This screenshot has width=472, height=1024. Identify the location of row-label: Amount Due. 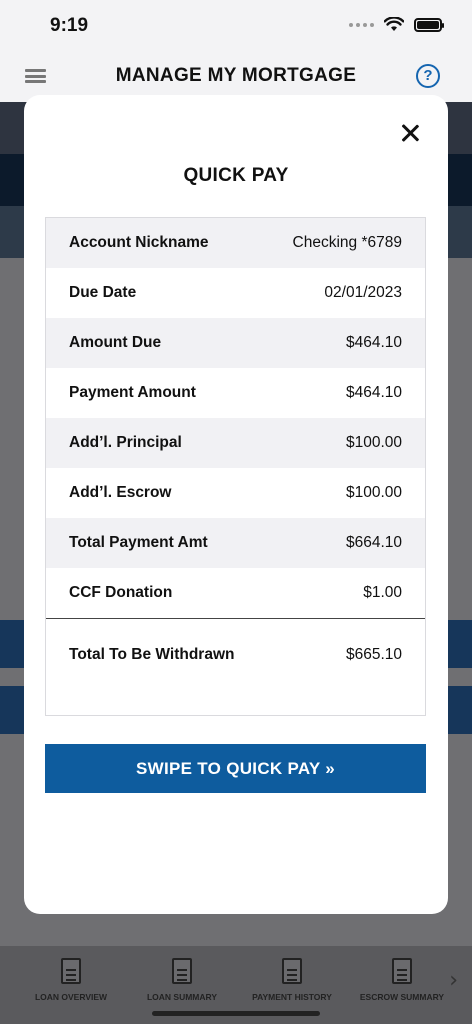
(115, 342).